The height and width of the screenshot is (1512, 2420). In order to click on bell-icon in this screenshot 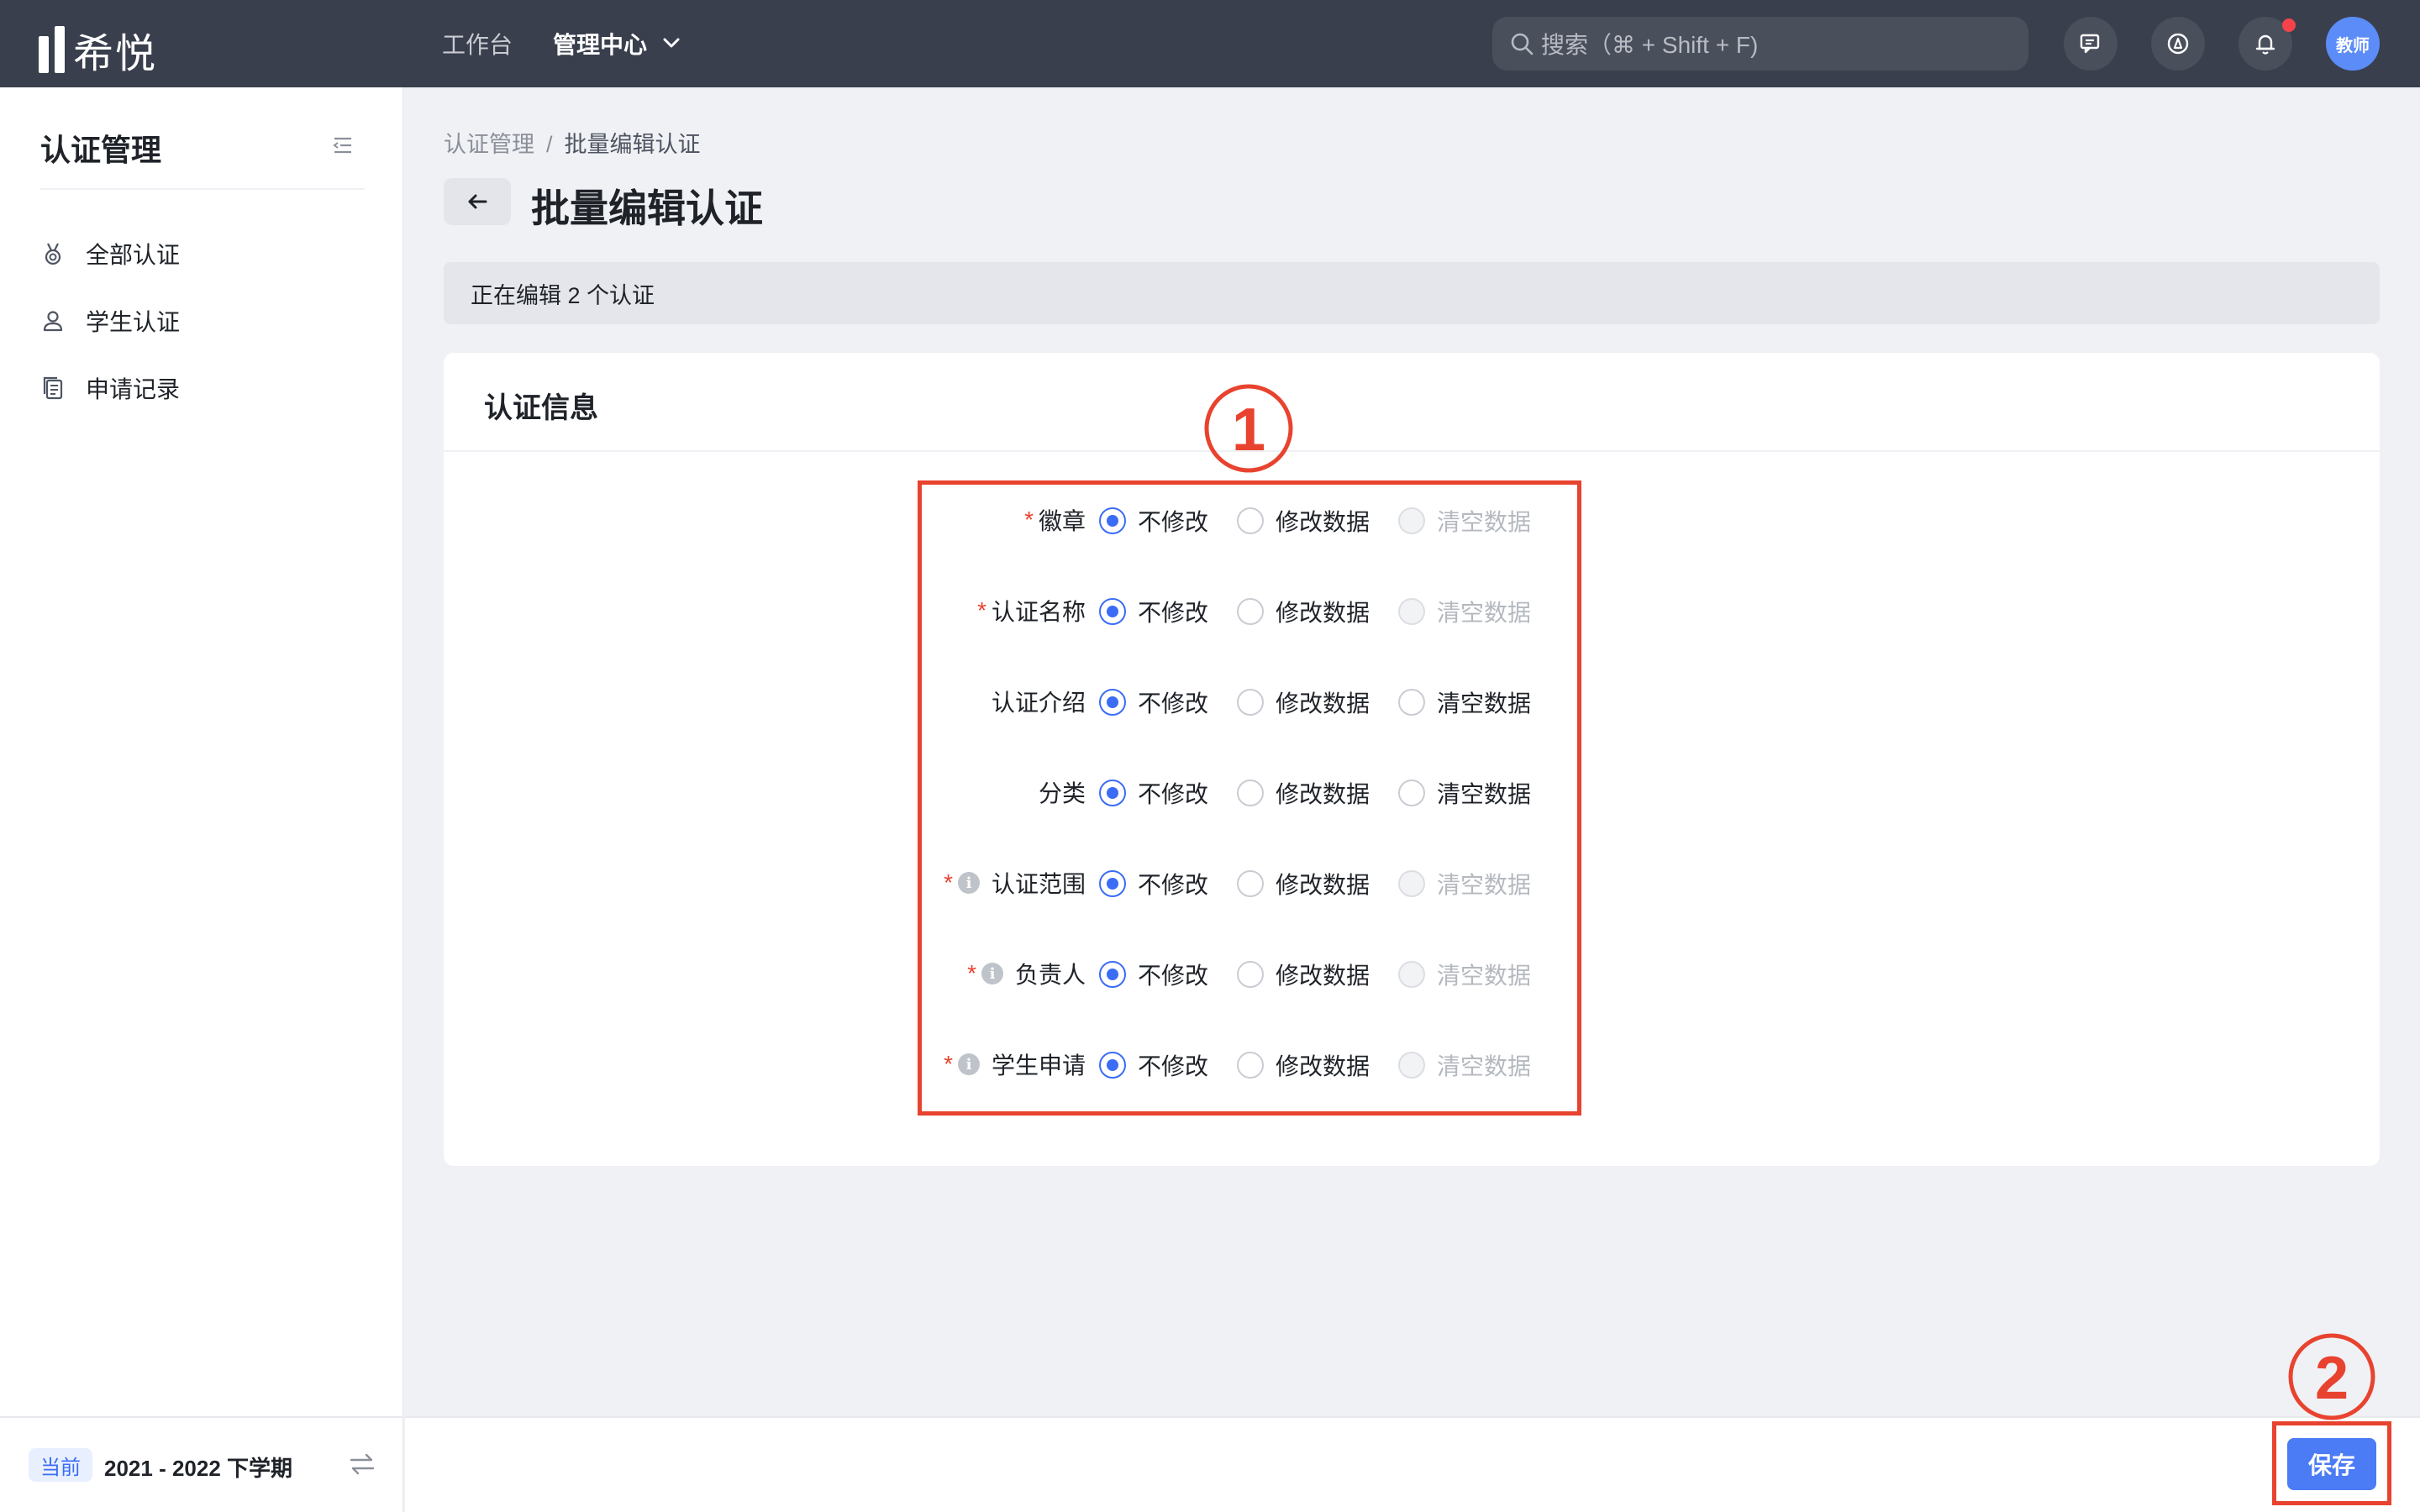, I will do `click(2265, 44)`.